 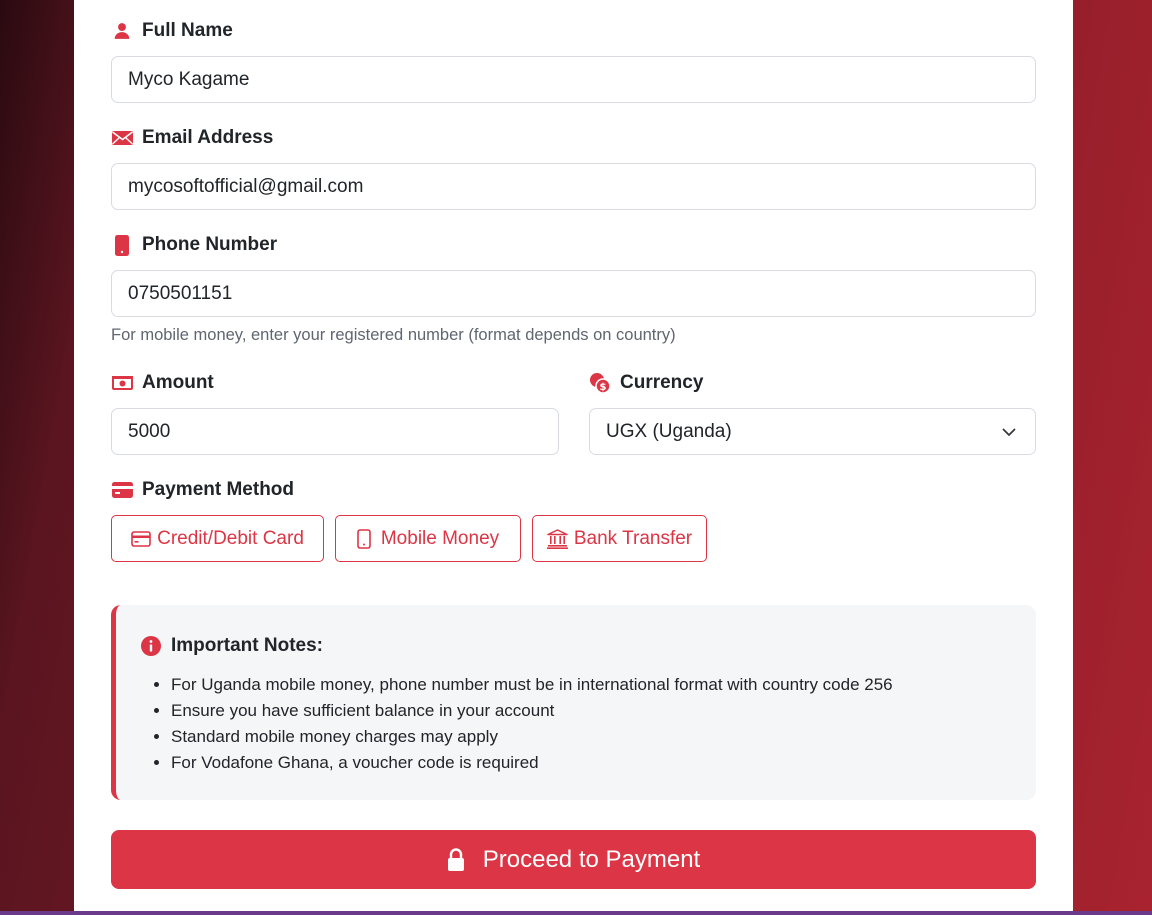 What do you see at coordinates (172, 31) in the screenshot?
I see `full-name-label: Full Name` at bounding box center [172, 31].